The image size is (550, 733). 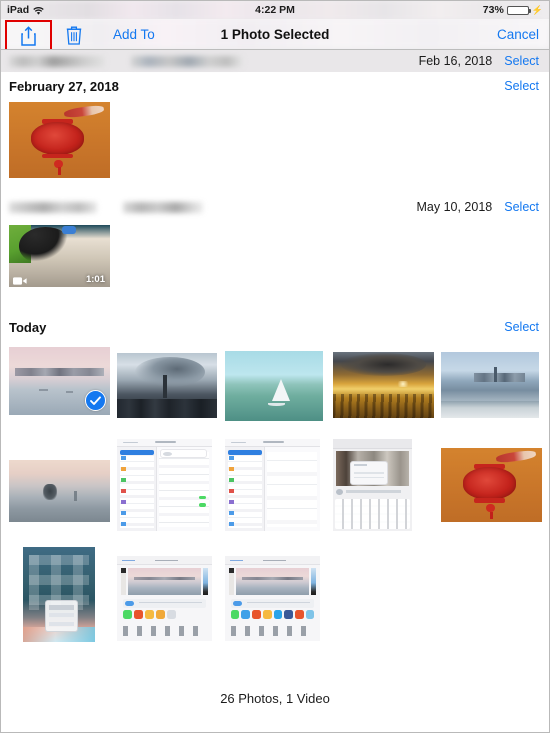 I want to click on cloud-detail, so click(x=170, y=371).